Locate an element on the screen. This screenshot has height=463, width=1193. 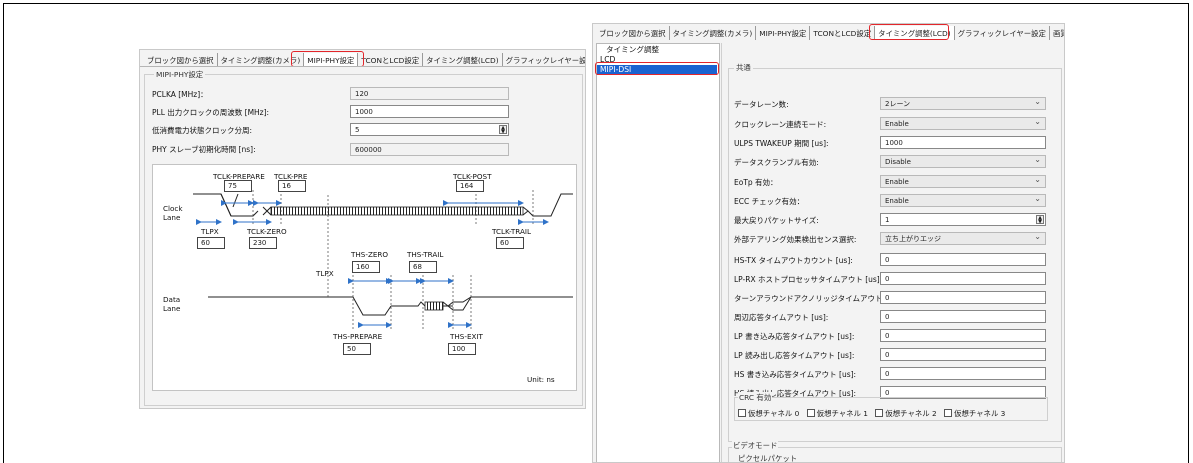
group-title: MIPI-PHY設定 is located at coordinates (180, 74).